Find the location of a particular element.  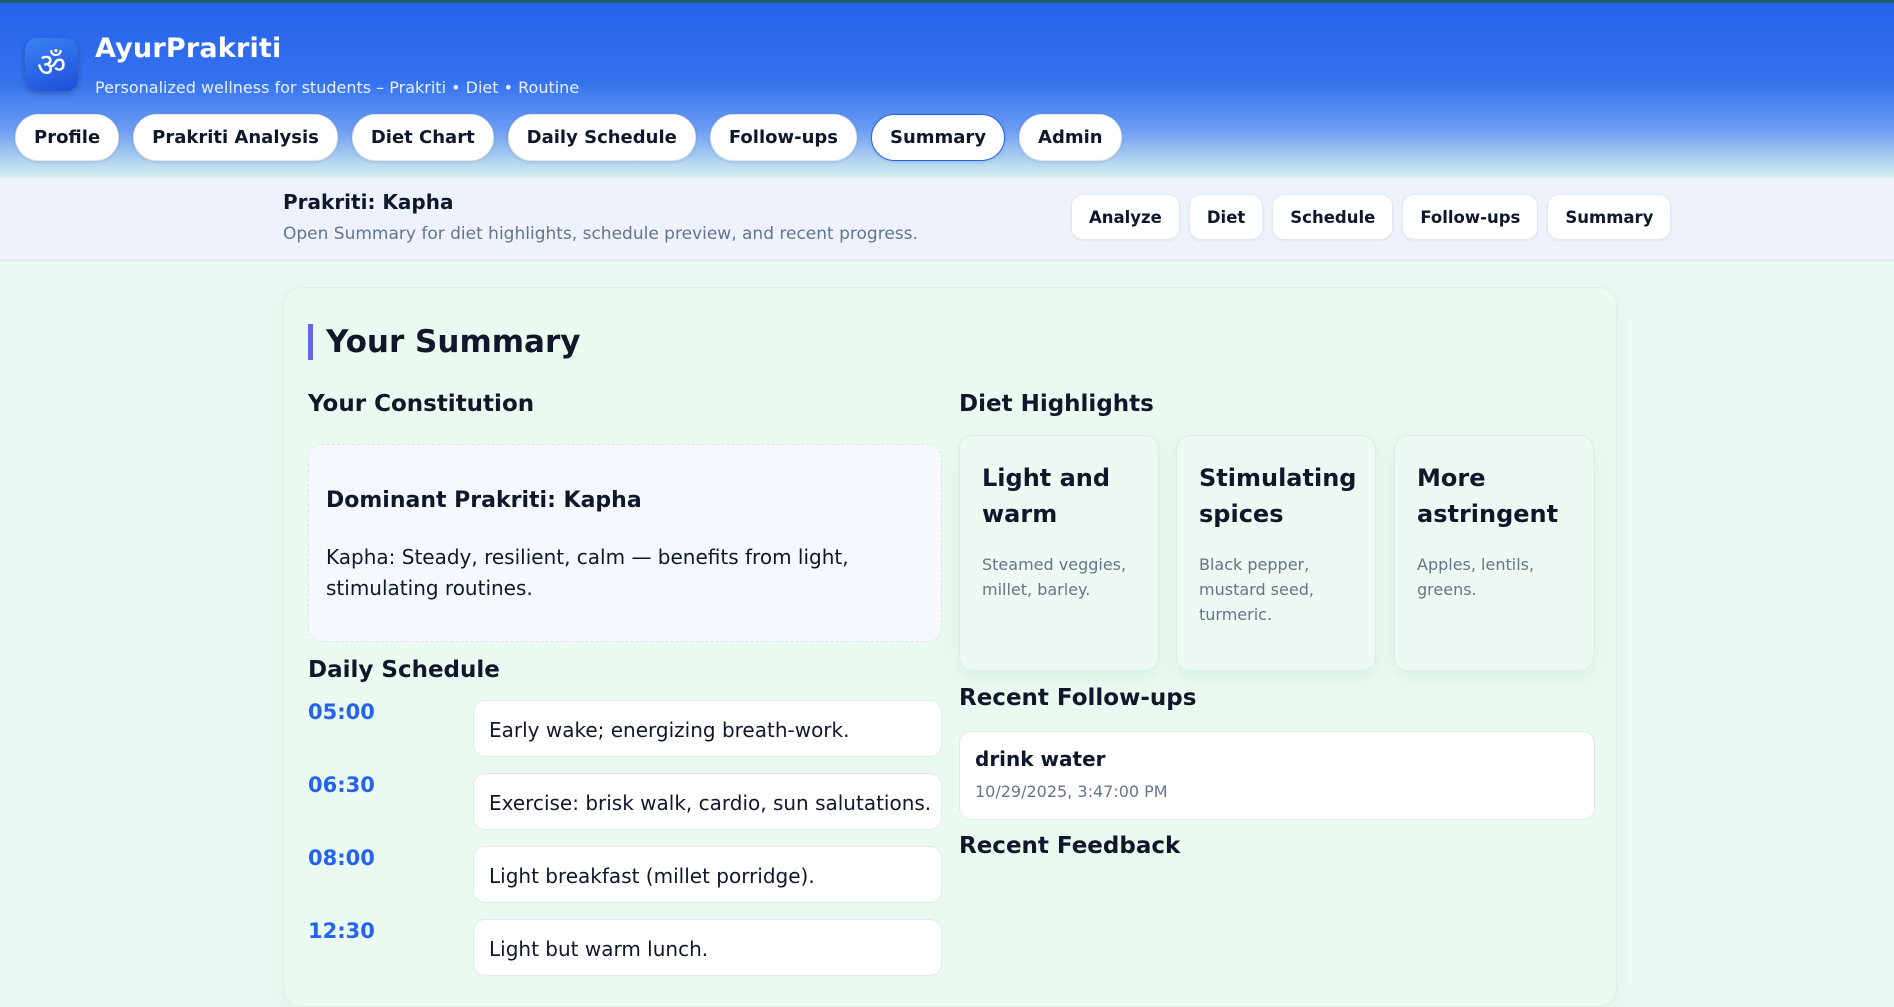

schedule-time: 05:00 is located at coordinates (341, 712).